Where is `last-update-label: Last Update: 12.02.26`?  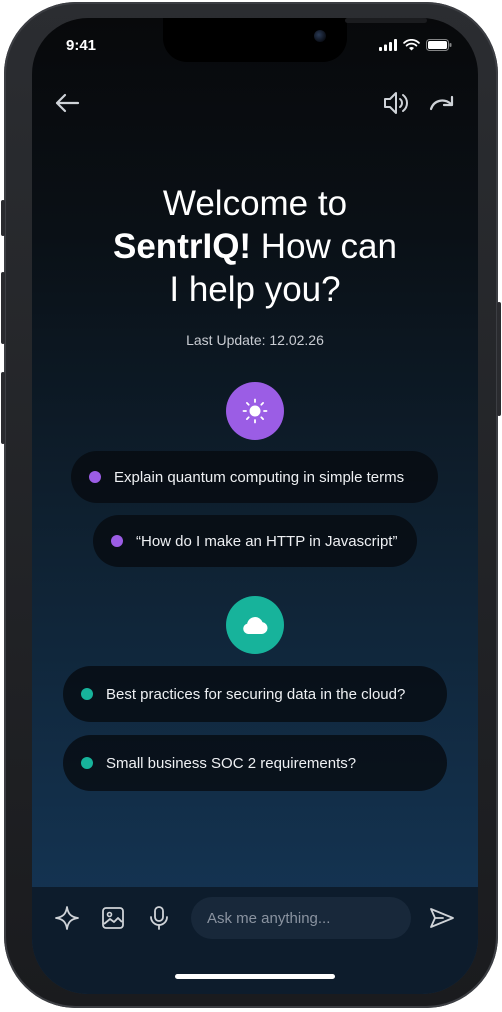 last-update-label: Last Update: 12.02.26 is located at coordinates (255, 340).